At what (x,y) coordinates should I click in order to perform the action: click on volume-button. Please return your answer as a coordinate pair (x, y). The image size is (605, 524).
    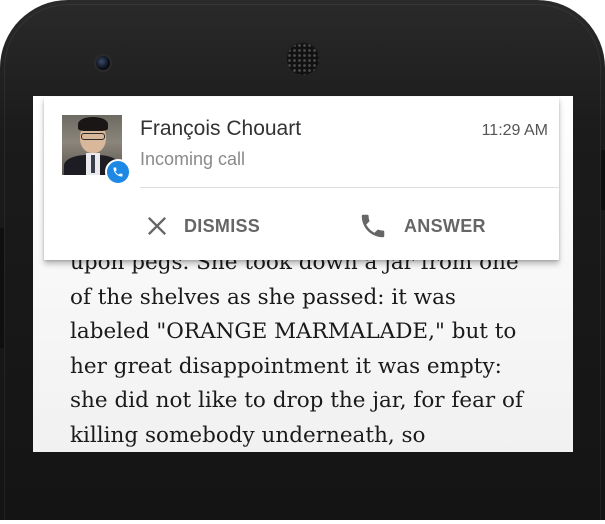
    Looking at the image, I should click on (2, 288).